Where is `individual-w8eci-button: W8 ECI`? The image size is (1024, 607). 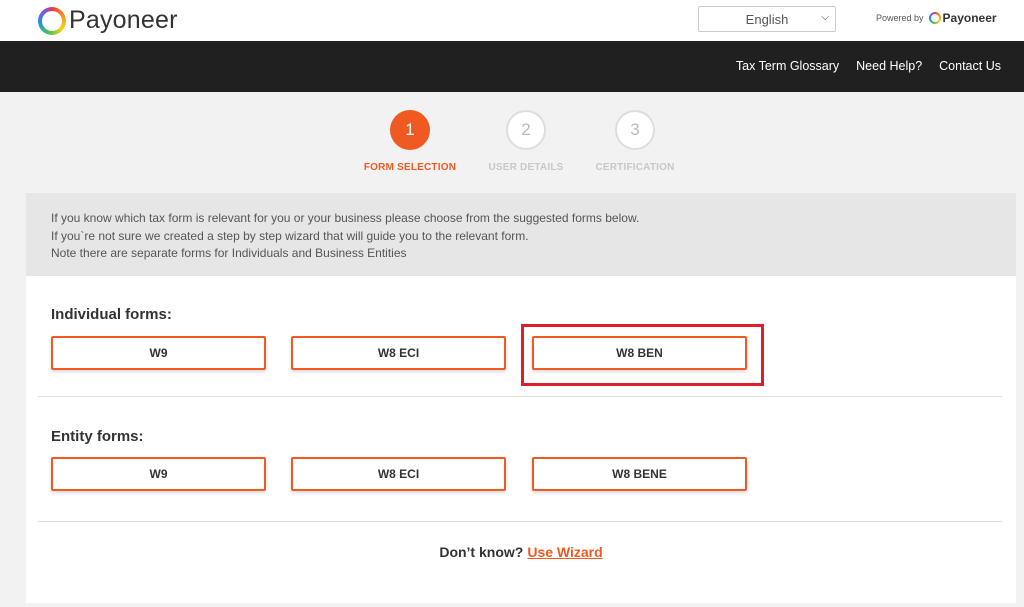 individual-w8eci-button: W8 ECI is located at coordinates (398, 353).